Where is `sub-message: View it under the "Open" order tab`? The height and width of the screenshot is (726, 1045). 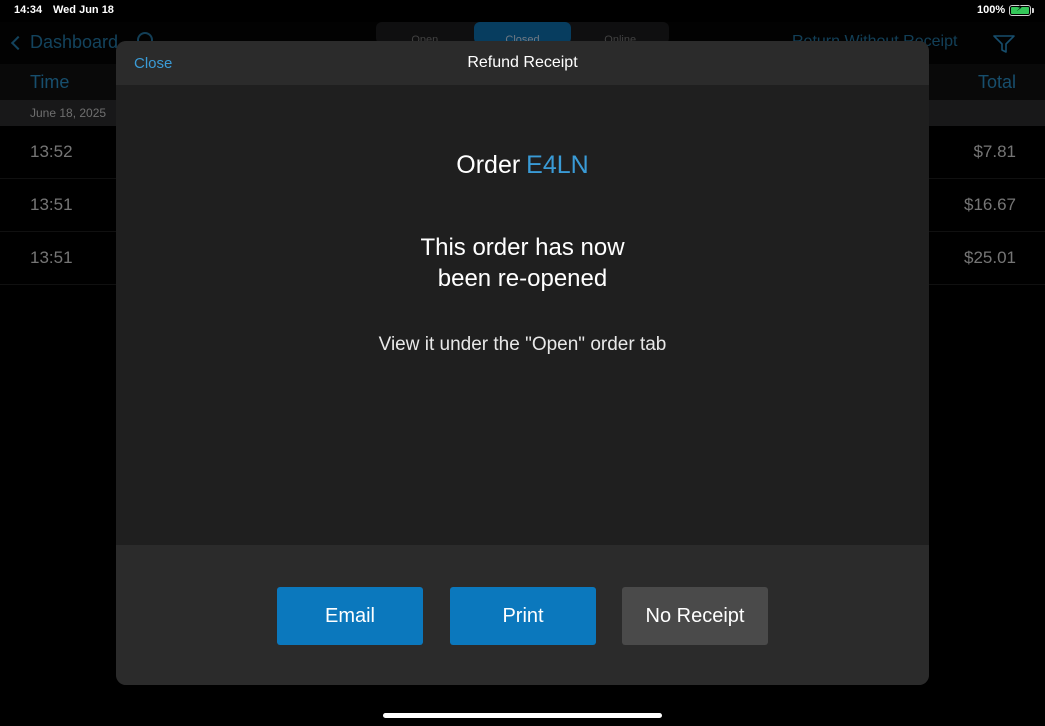
sub-message: View it under the "Open" order tab is located at coordinates (522, 344).